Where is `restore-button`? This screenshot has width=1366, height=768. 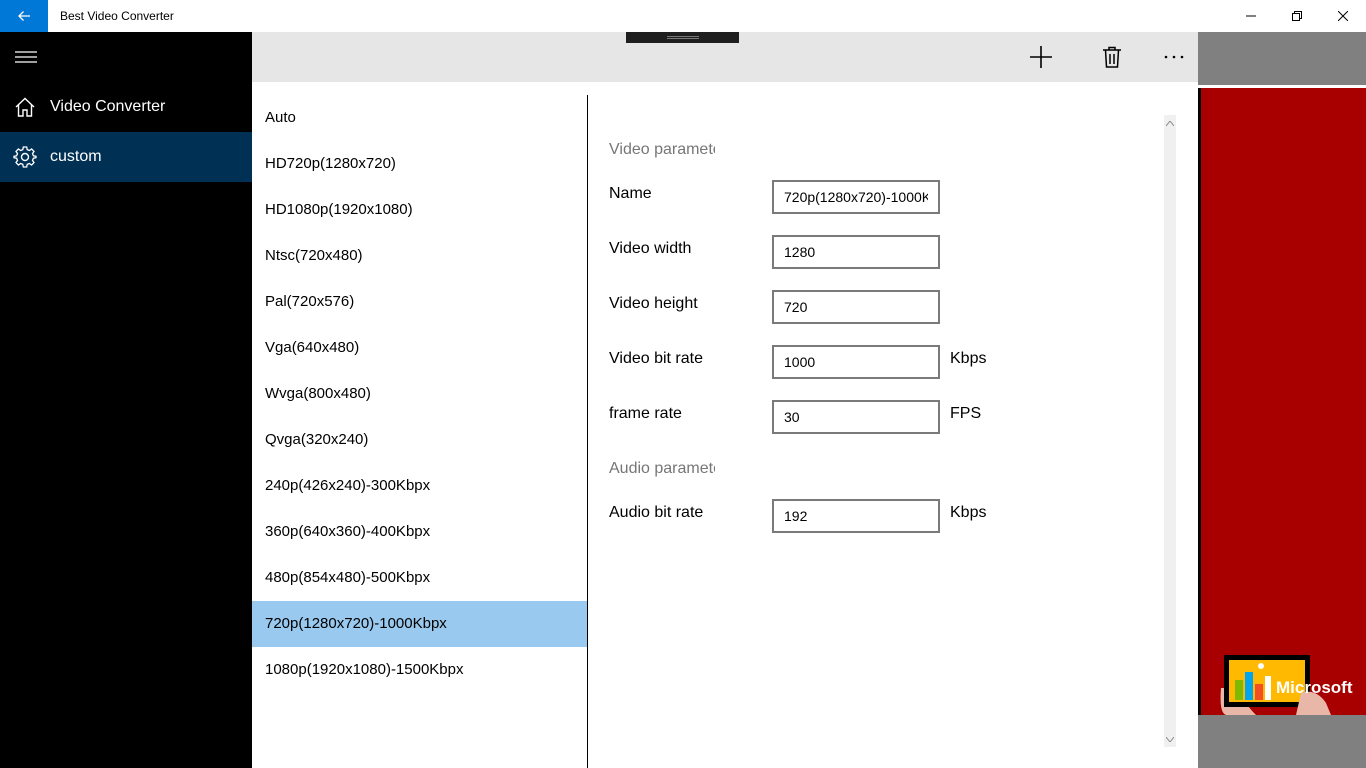 restore-button is located at coordinates (1297, 16).